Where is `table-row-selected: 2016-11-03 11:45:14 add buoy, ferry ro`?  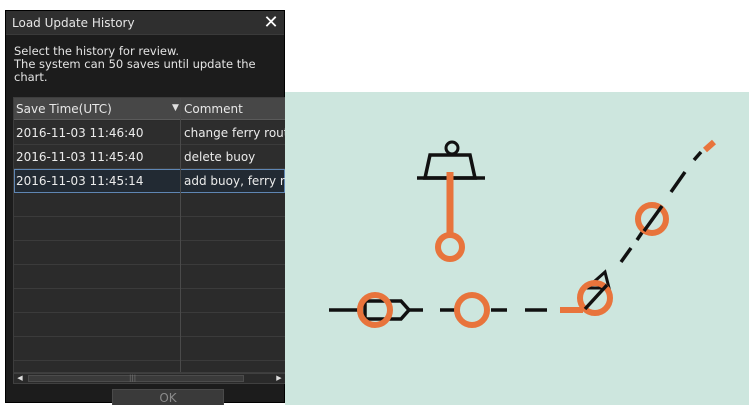 table-row-selected: 2016-11-03 11:45:14 add buoy, ferry ro is located at coordinates (149, 181).